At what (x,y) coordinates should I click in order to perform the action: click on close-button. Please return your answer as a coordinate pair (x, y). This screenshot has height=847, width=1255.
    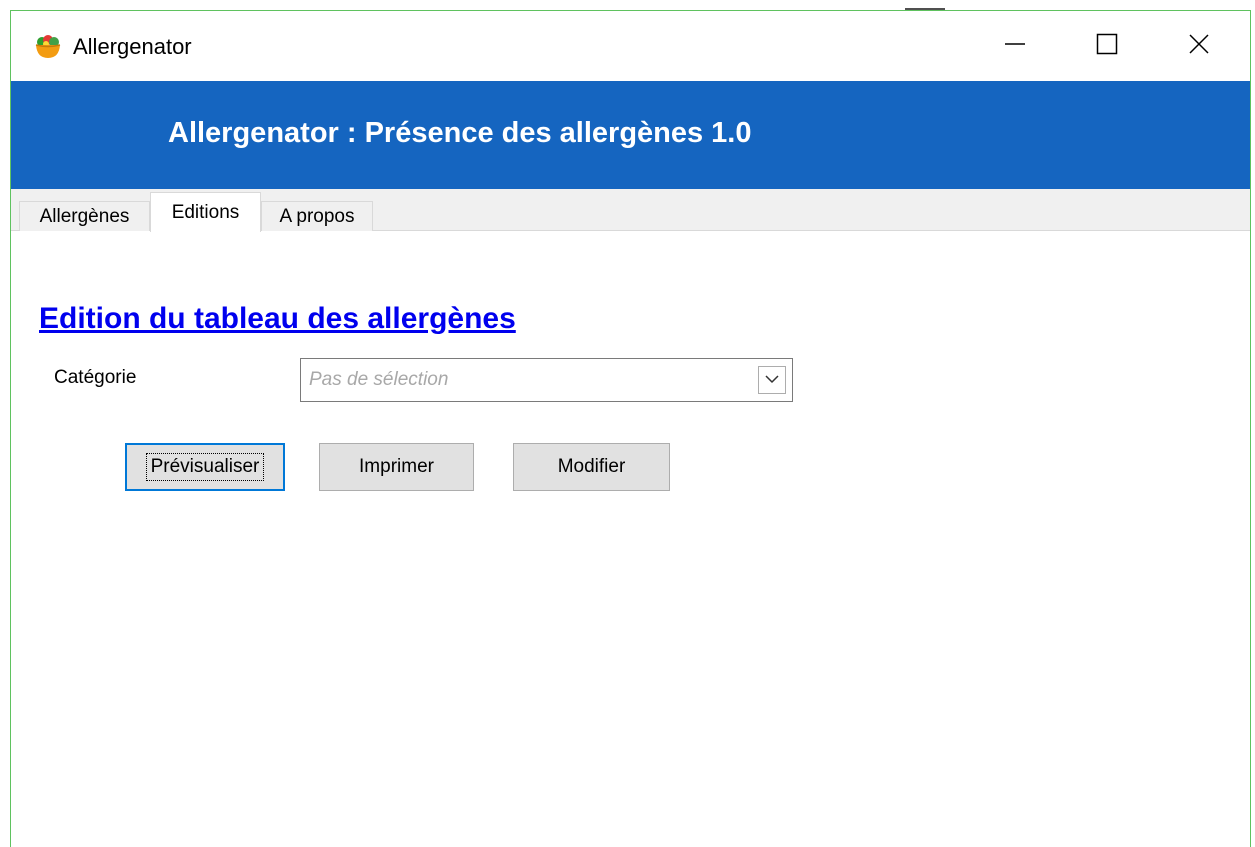
    Looking at the image, I should click on (1199, 46).